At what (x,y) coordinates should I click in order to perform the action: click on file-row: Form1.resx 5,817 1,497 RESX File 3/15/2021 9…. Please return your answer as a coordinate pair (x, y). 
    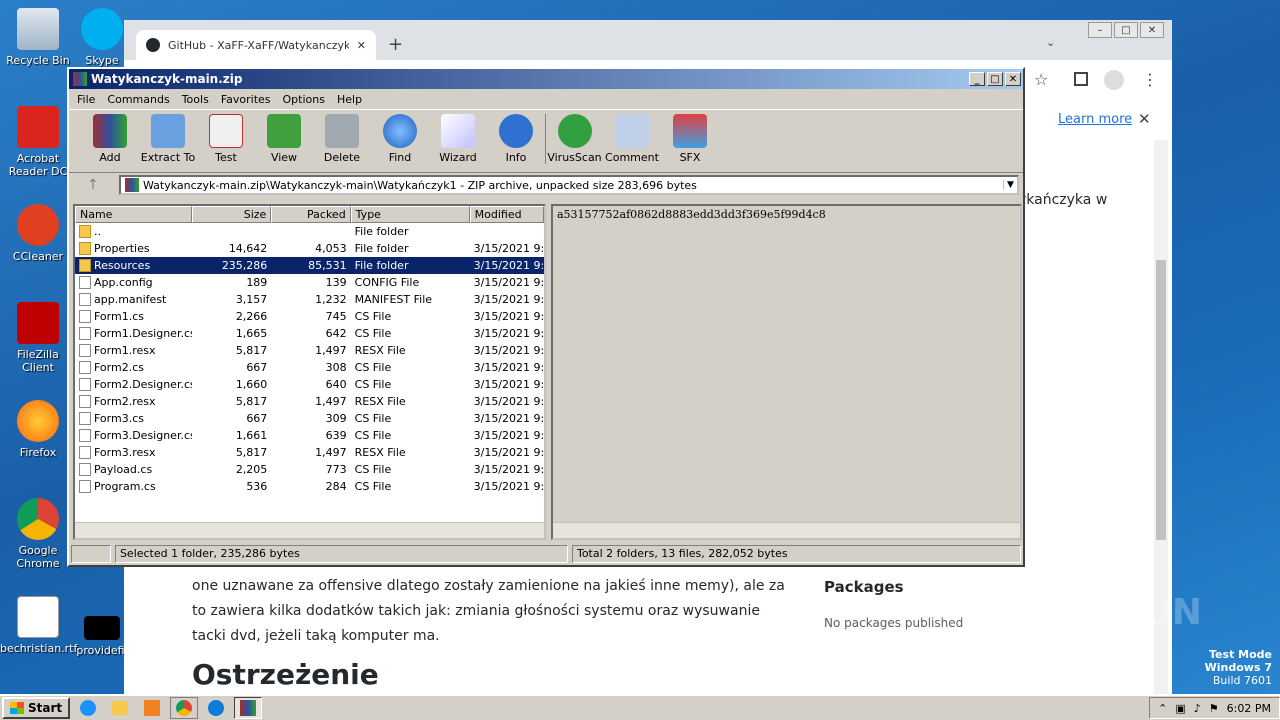
    Looking at the image, I should click on (309, 350).